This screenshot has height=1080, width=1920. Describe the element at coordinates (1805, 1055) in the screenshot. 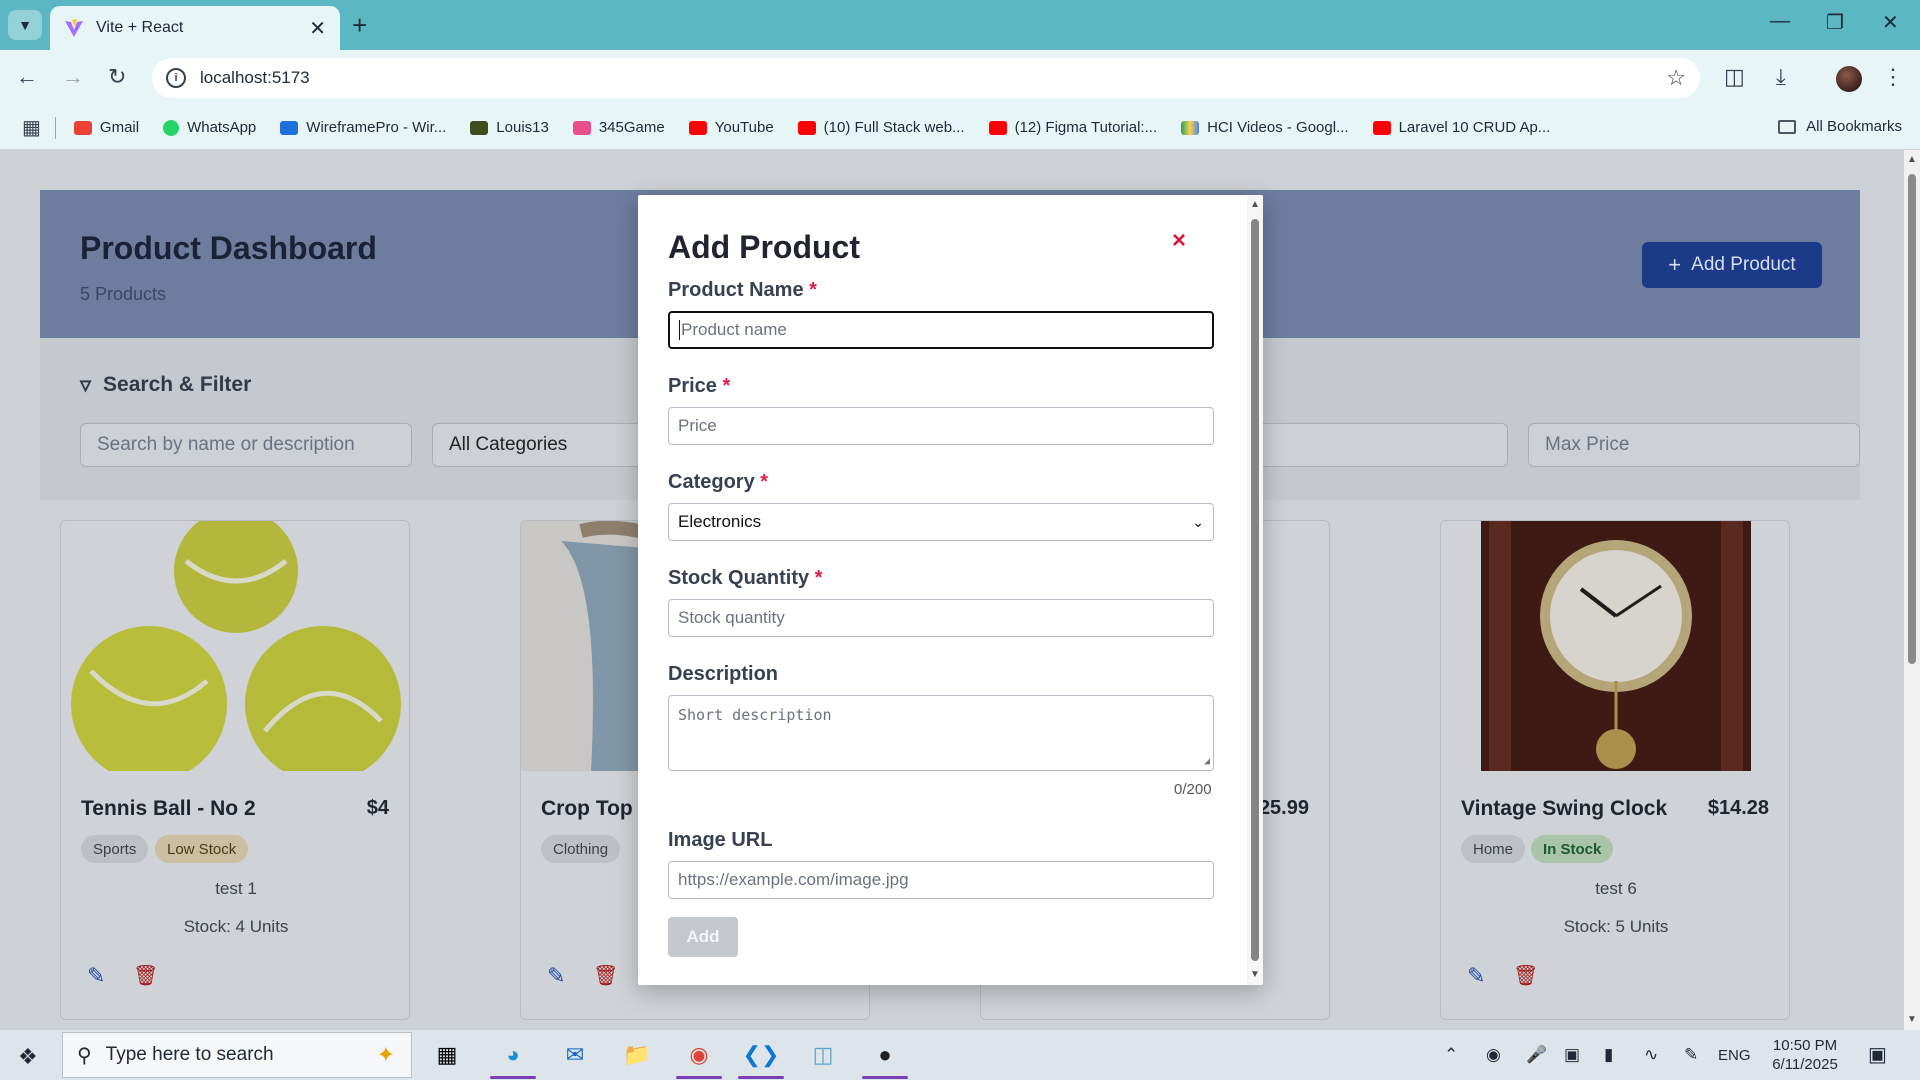

I see `system-clock: 10:50 PM 6/11/2025` at that location.